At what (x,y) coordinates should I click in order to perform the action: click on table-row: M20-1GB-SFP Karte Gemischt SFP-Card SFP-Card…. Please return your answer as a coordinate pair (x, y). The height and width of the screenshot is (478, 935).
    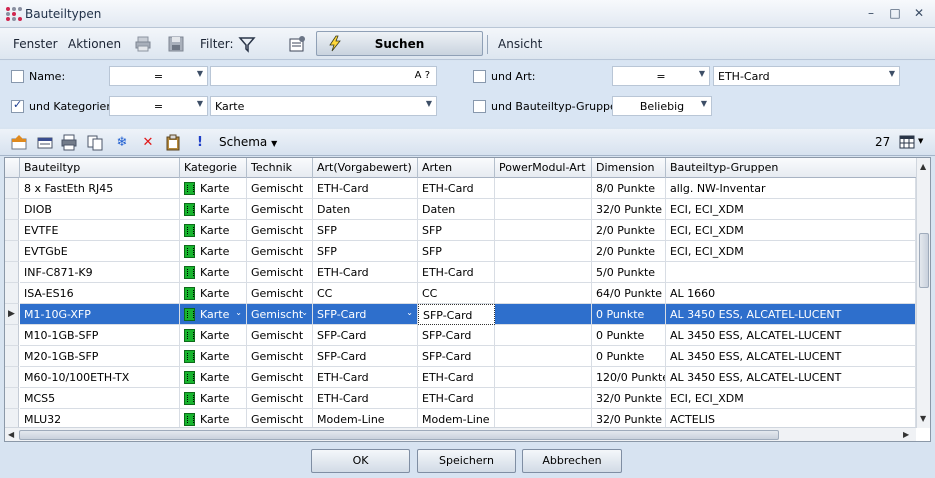
    Looking at the image, I should click on (460, 356).